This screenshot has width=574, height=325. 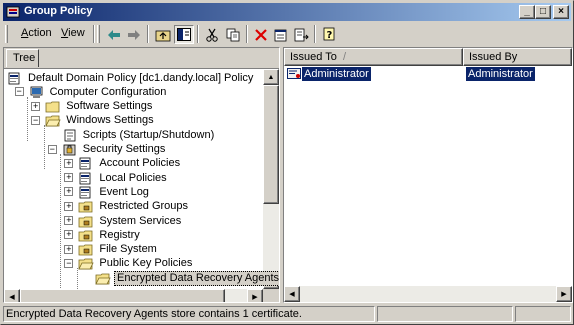 I want to click on left-arrow-icon: ◀, so click(x=292, y=294).